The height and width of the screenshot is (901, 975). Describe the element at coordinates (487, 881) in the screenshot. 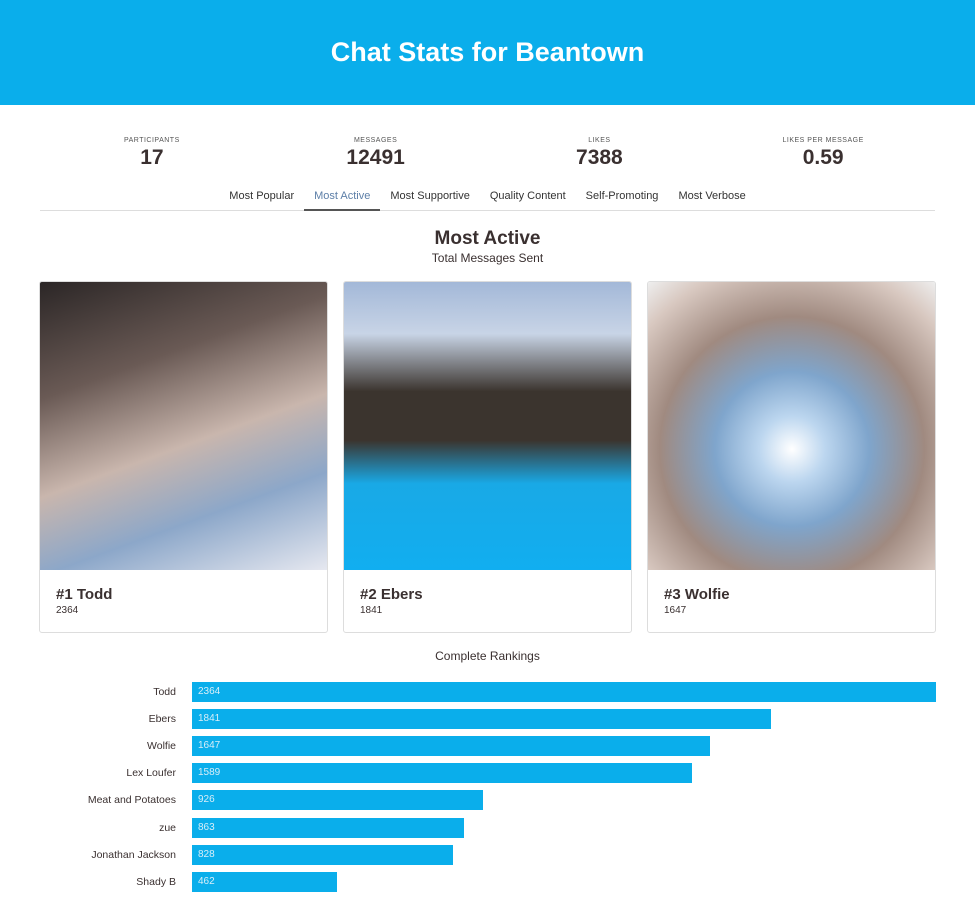

I see `ranking-row: Shady B 462` at that location.